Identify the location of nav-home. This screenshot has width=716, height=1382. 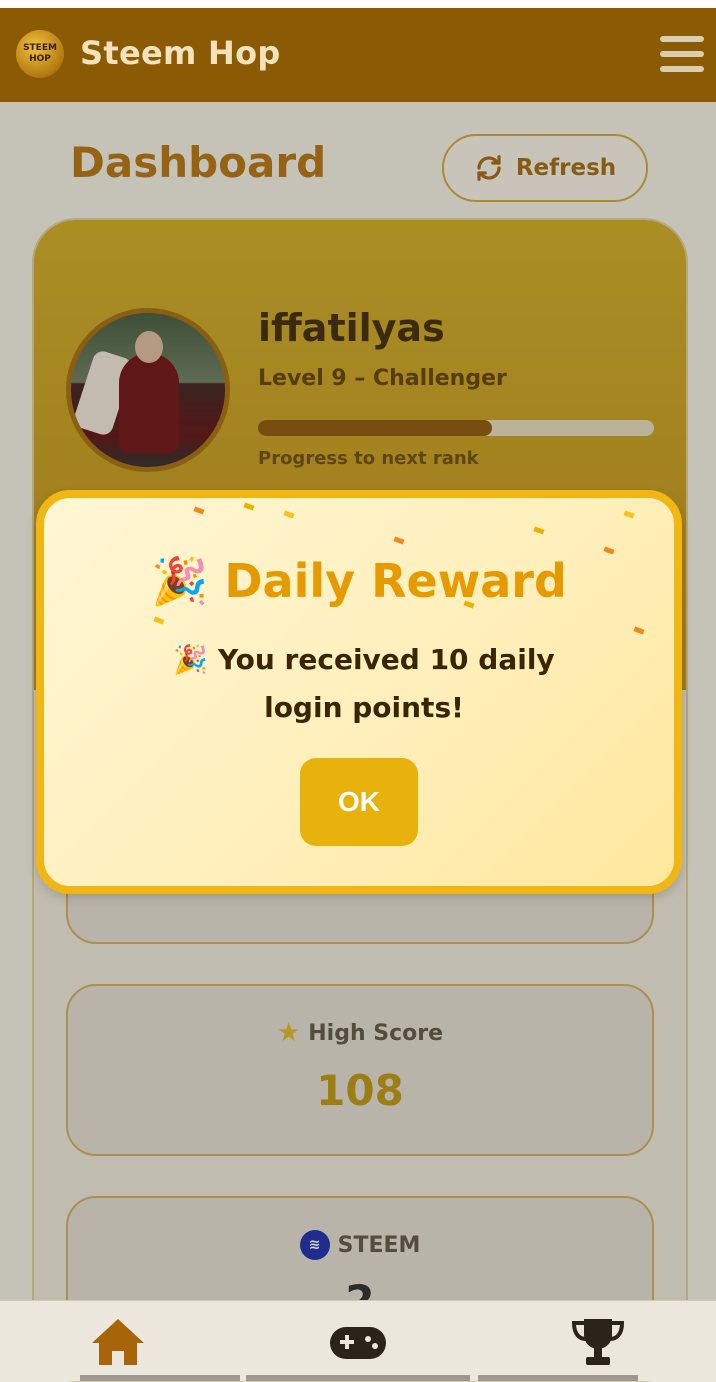
(118, 1342).